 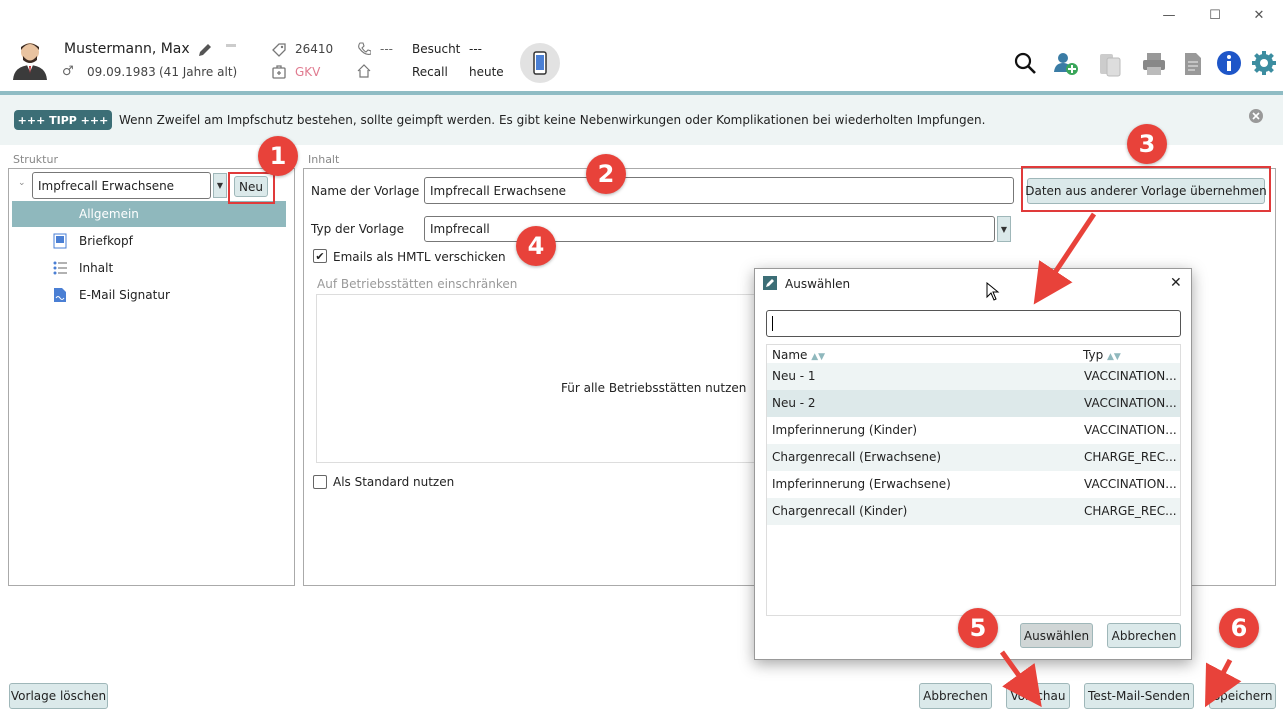 I want to click on recall-label: Recall, so click(x=430, y=72).